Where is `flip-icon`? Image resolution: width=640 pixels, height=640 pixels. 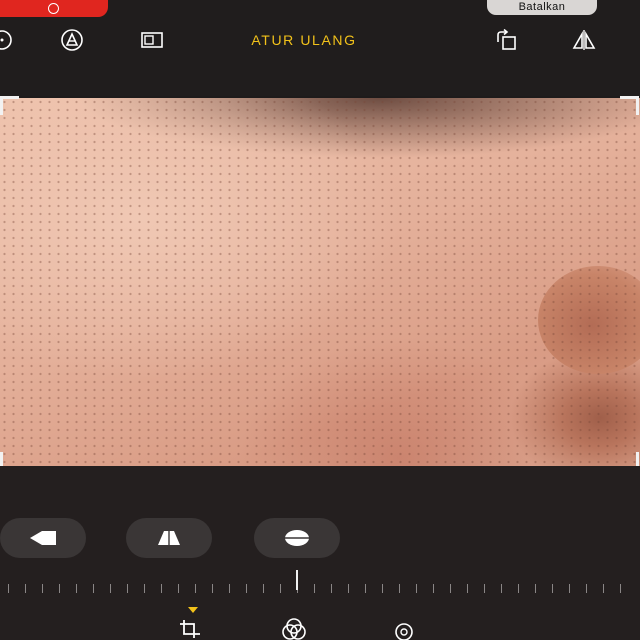 flip-icon is located at coordinates (584, 40).